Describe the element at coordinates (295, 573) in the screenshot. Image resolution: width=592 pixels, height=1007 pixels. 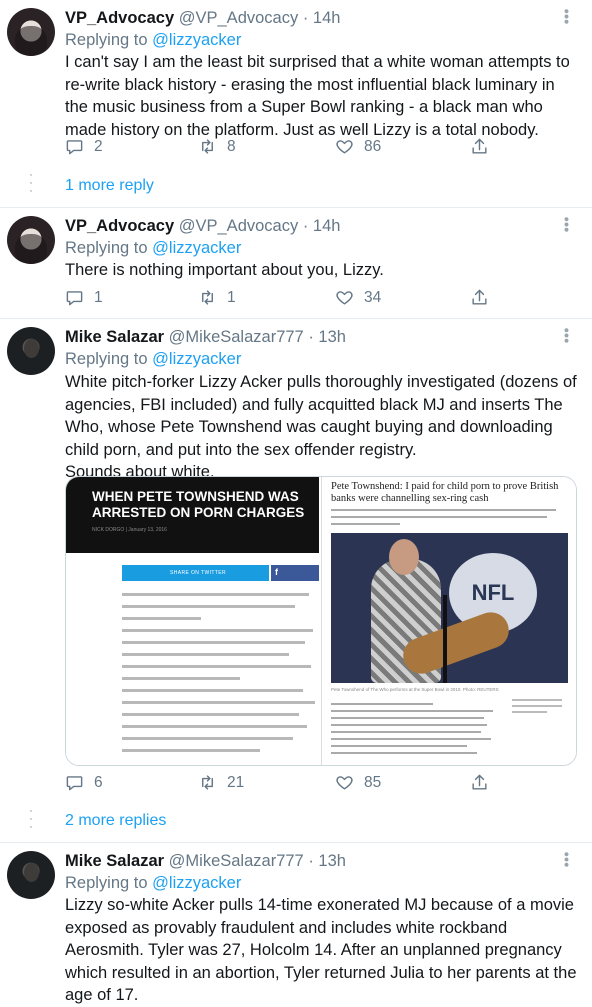
I see `share-facebook-bar: f` at that location.